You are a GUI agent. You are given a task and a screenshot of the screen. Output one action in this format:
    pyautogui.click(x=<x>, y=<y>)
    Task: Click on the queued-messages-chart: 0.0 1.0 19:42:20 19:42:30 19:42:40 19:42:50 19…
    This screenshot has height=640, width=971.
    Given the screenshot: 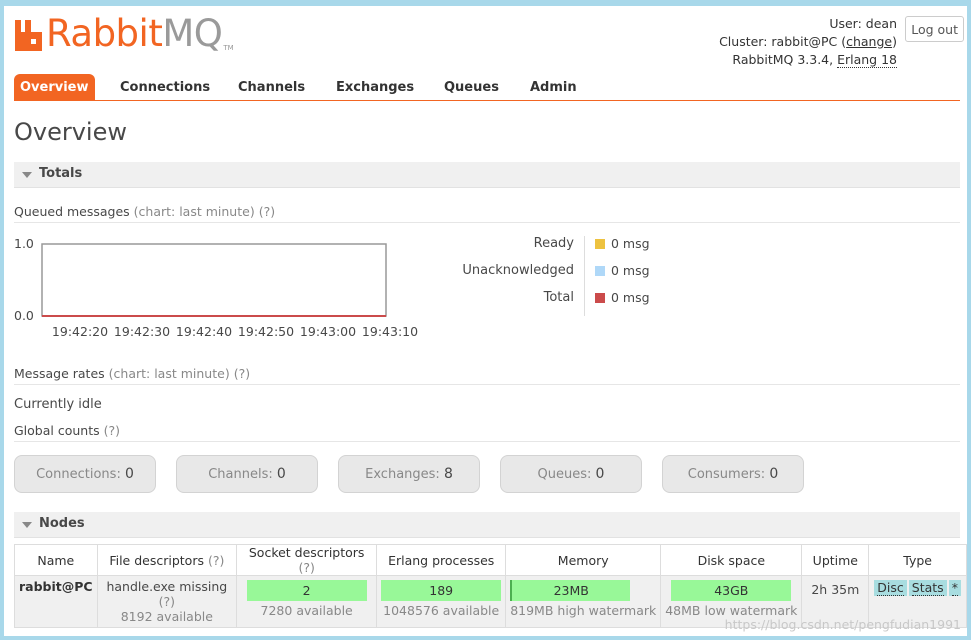 What is the action you would take?
    pyautogui.click(x=216, y=287)
    